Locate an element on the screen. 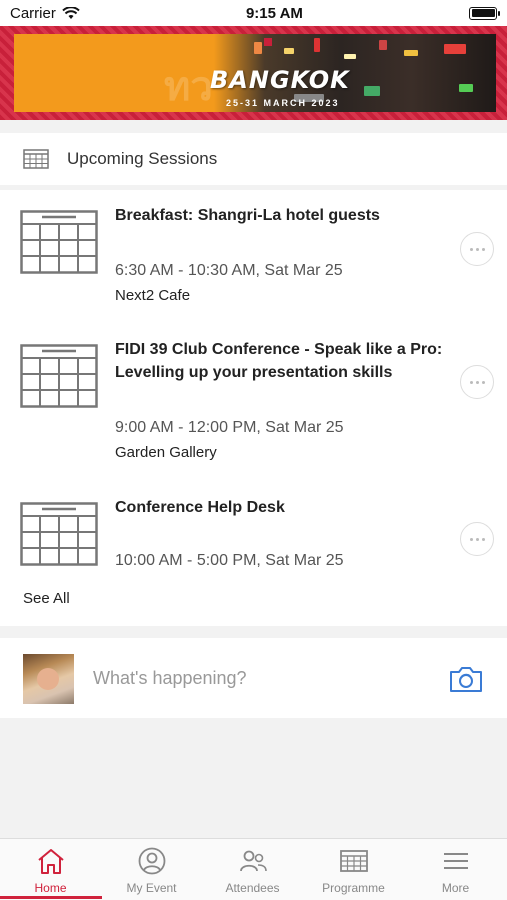  tab-label: Home is located at coordinates (50, 888).